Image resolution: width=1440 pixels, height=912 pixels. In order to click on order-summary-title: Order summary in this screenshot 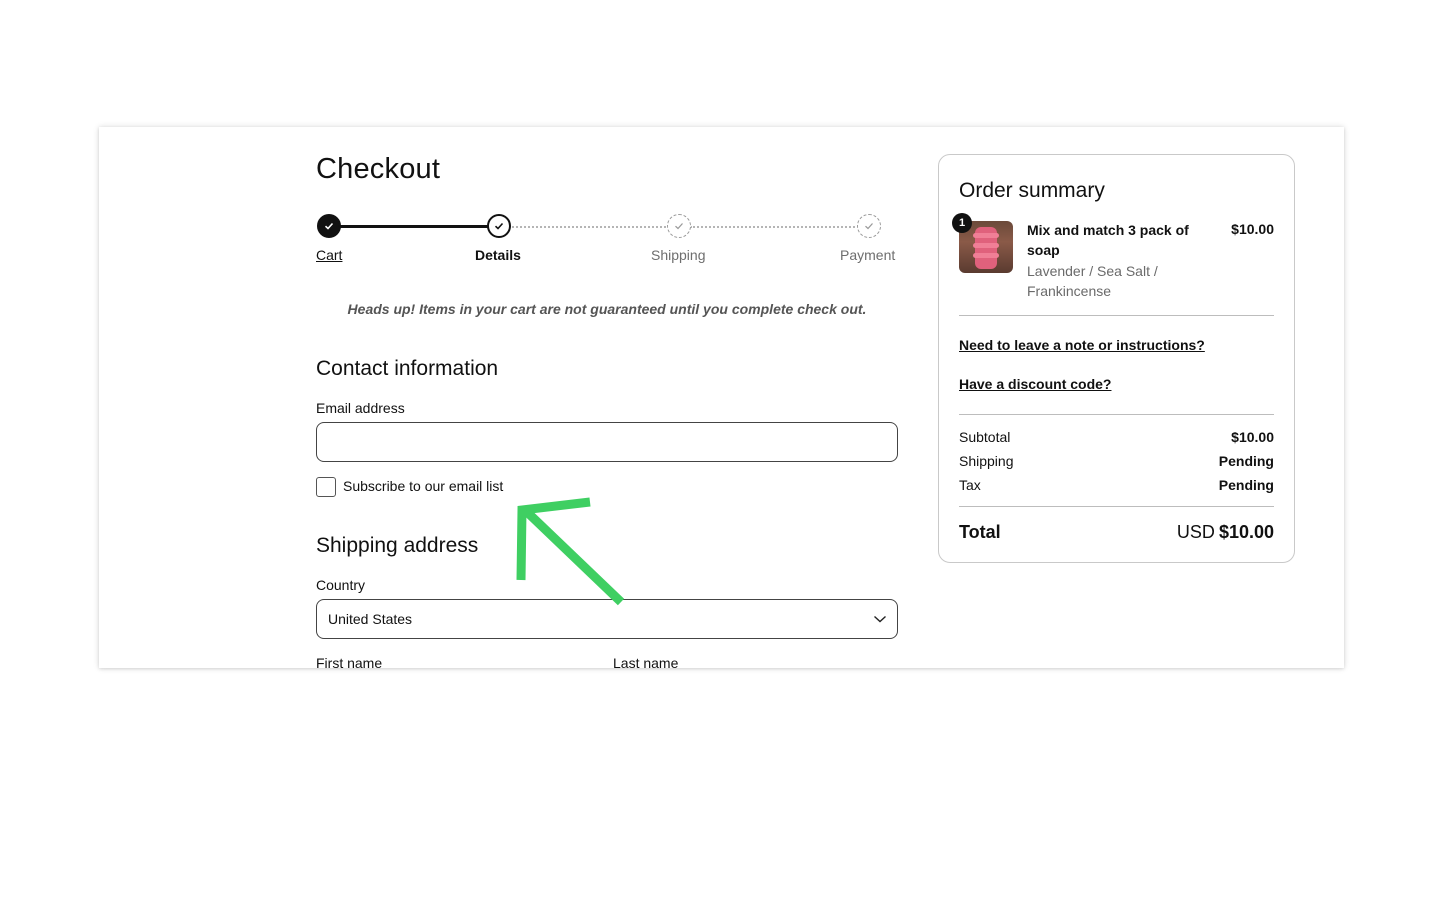, I will do `click(1032, 190)`.